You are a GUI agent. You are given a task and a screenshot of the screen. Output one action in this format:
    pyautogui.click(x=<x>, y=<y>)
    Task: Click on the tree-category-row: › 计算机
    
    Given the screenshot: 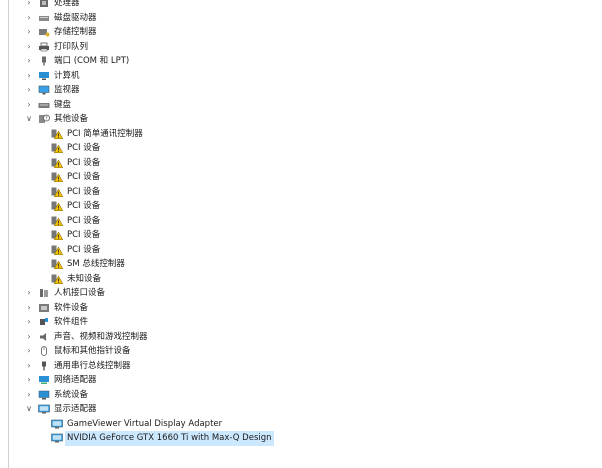 What is the action you would take?
    pyautogui.click(x=301, y=76)
    